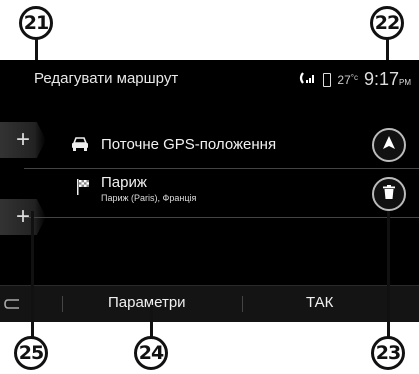 This screenshot has height=374, width=419. I want to click on callout-23: 23, so click(388, 353).